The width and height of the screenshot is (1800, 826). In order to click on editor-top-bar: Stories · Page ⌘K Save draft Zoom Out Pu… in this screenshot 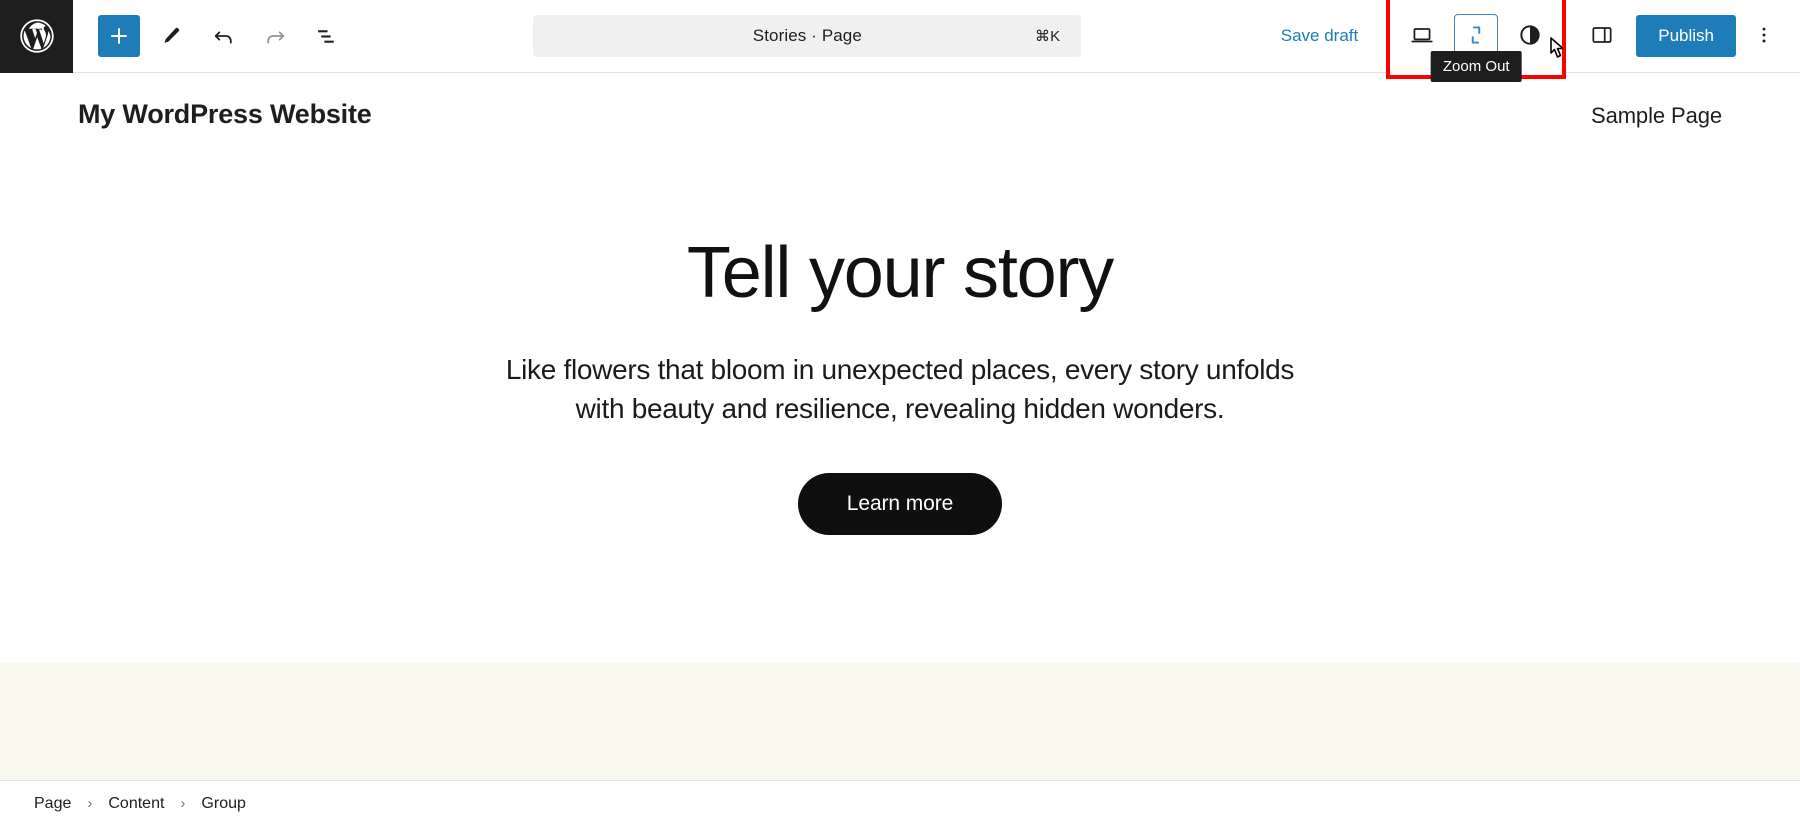, I will do `click(900, 41)`.